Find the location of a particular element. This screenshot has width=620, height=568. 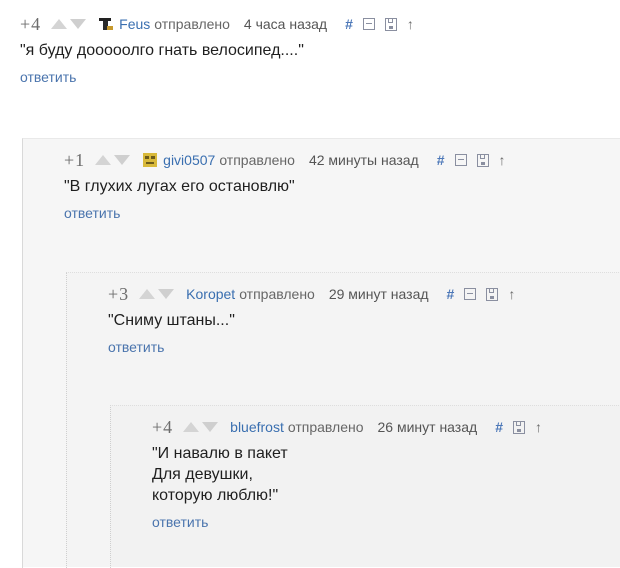

comment-time: 29 минут назад is located at coordinates (379, 294).